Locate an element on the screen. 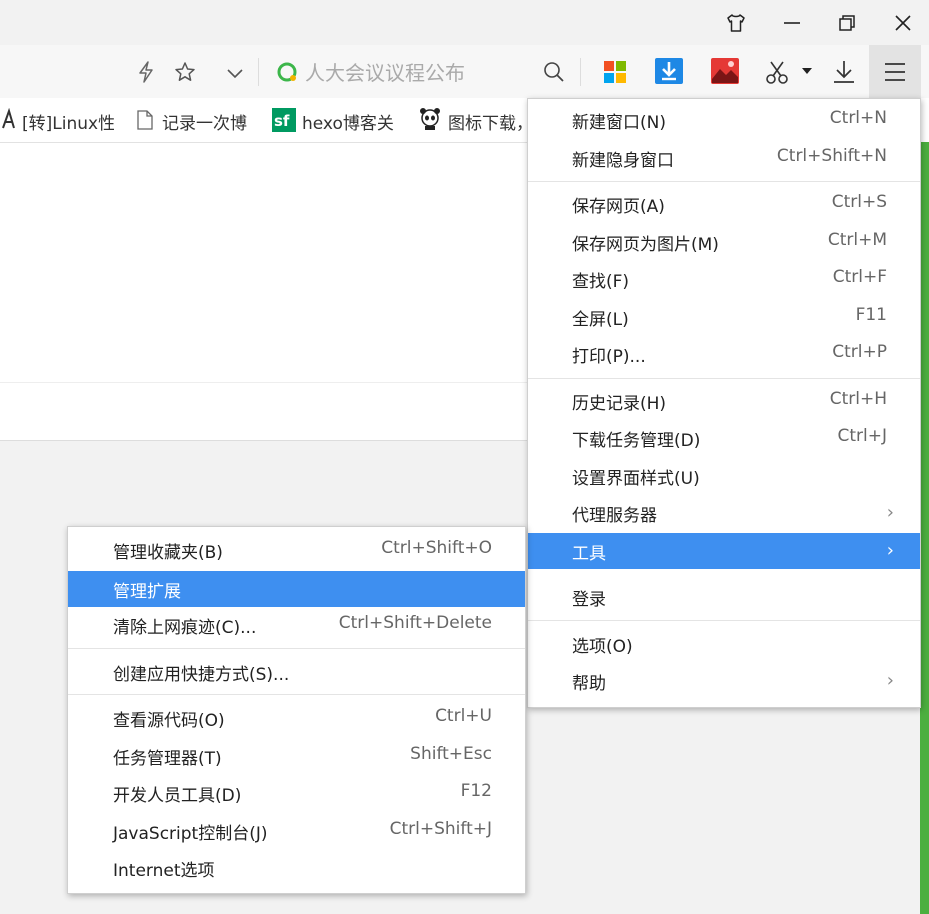 The width and height of the screenshot is (929, 914). menu-item-label: 保存网页(A) is located at coordinates (618, 207).